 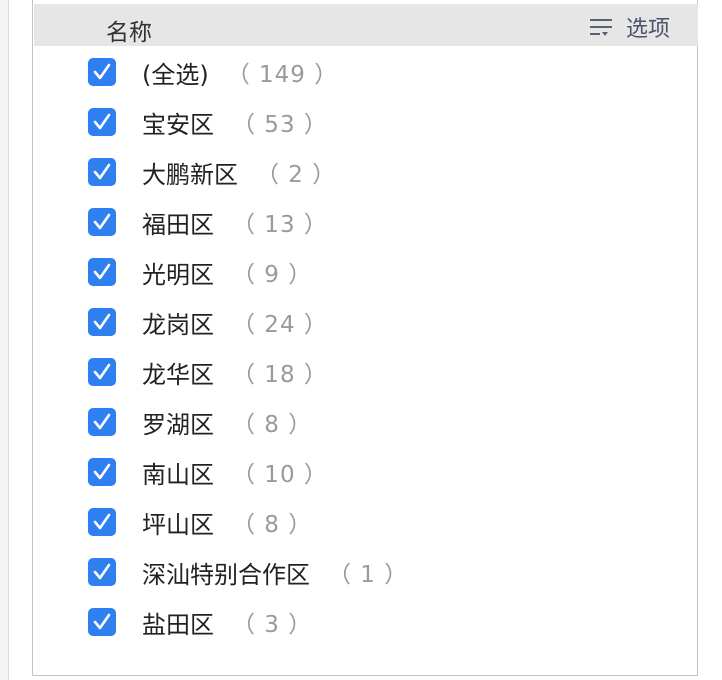 I want to click on list-item: 大鹏新区 （ 2 ）, so click(x=212, y=172).